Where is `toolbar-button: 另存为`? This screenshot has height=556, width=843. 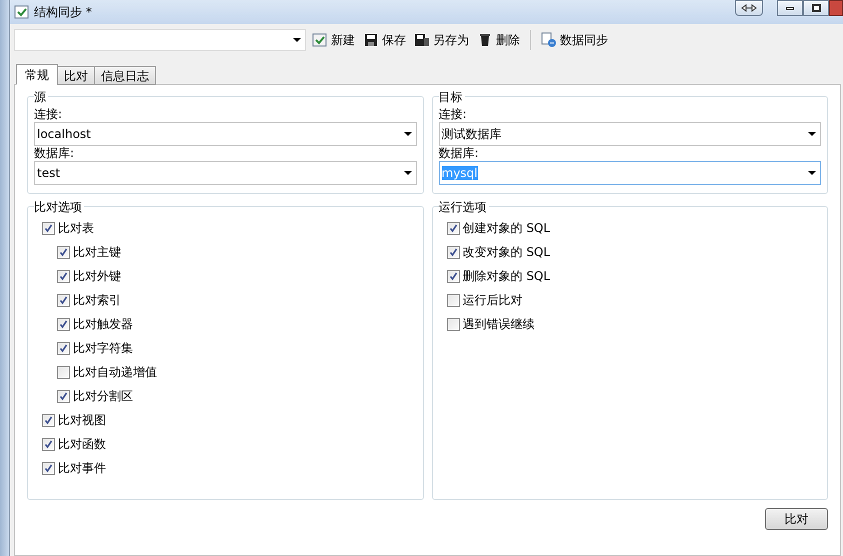
toolbar-button: 另存为 is located at coordinates (441, 40).